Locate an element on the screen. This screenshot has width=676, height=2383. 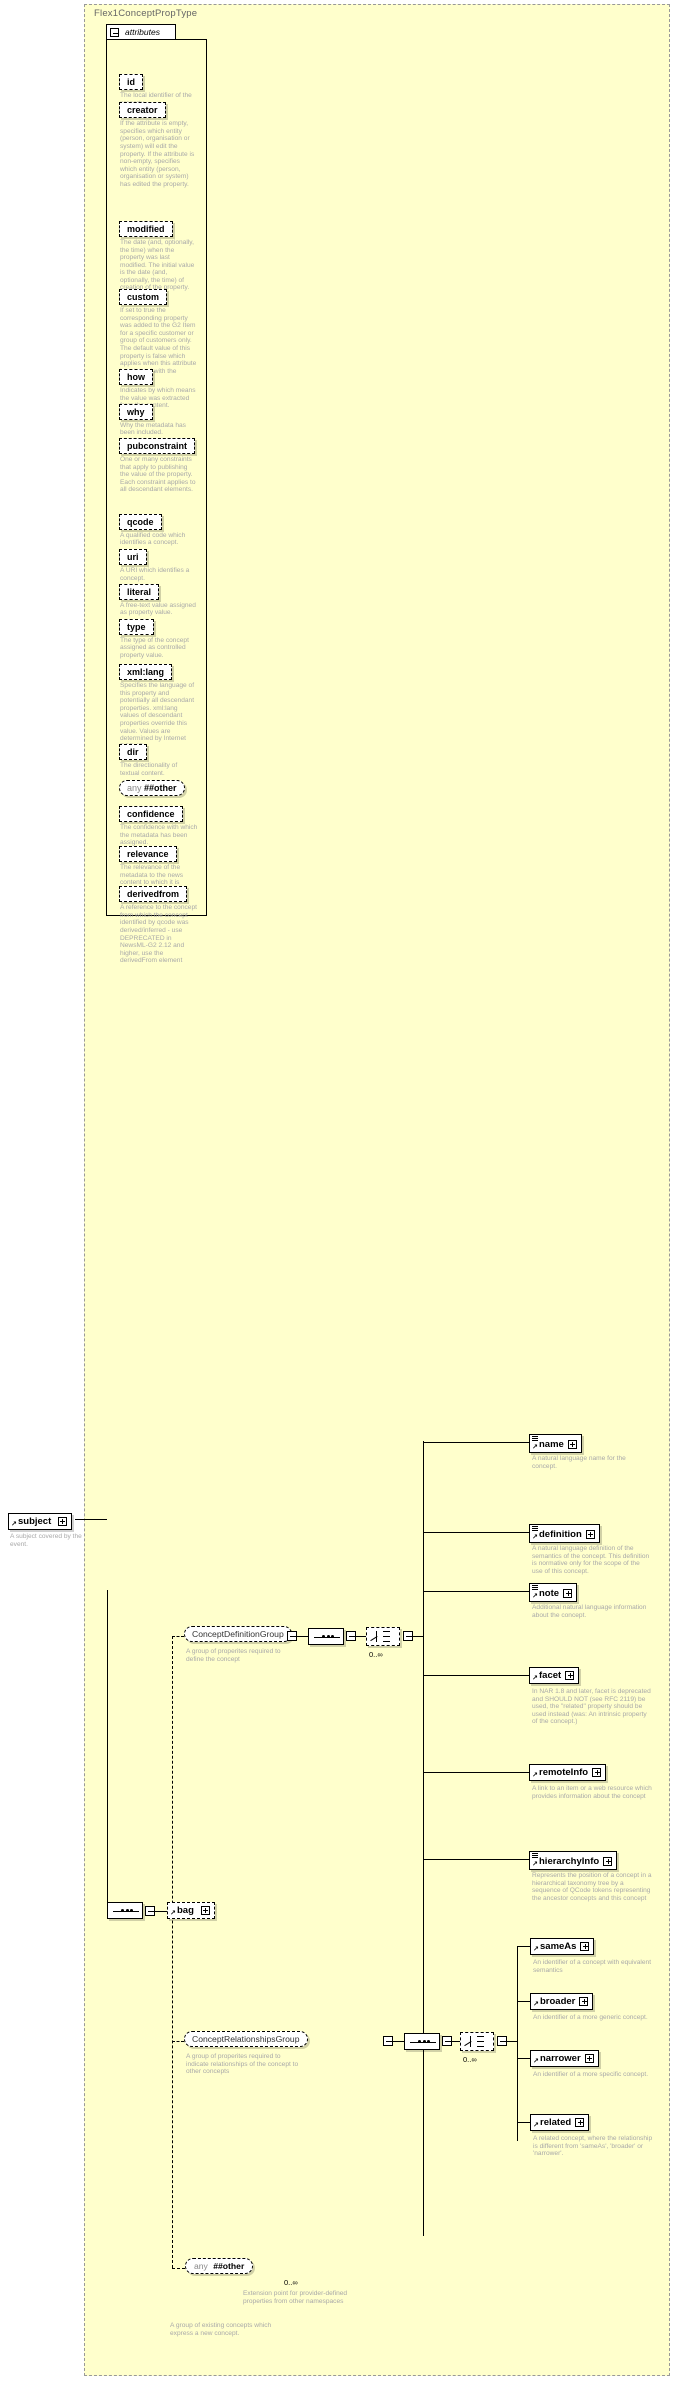
expand-definition-icon is located at coordinates (590, 1534).